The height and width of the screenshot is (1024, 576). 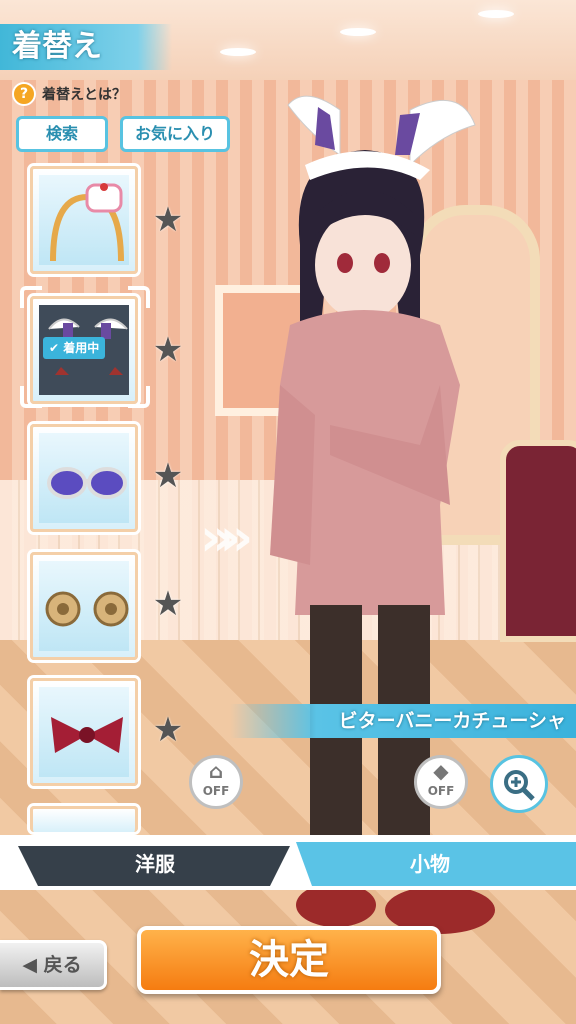 What do you see at coordinates (155, 864) in the screenshot?
I see `tab-clothes: 洋服` at bounding box center [155, 864].